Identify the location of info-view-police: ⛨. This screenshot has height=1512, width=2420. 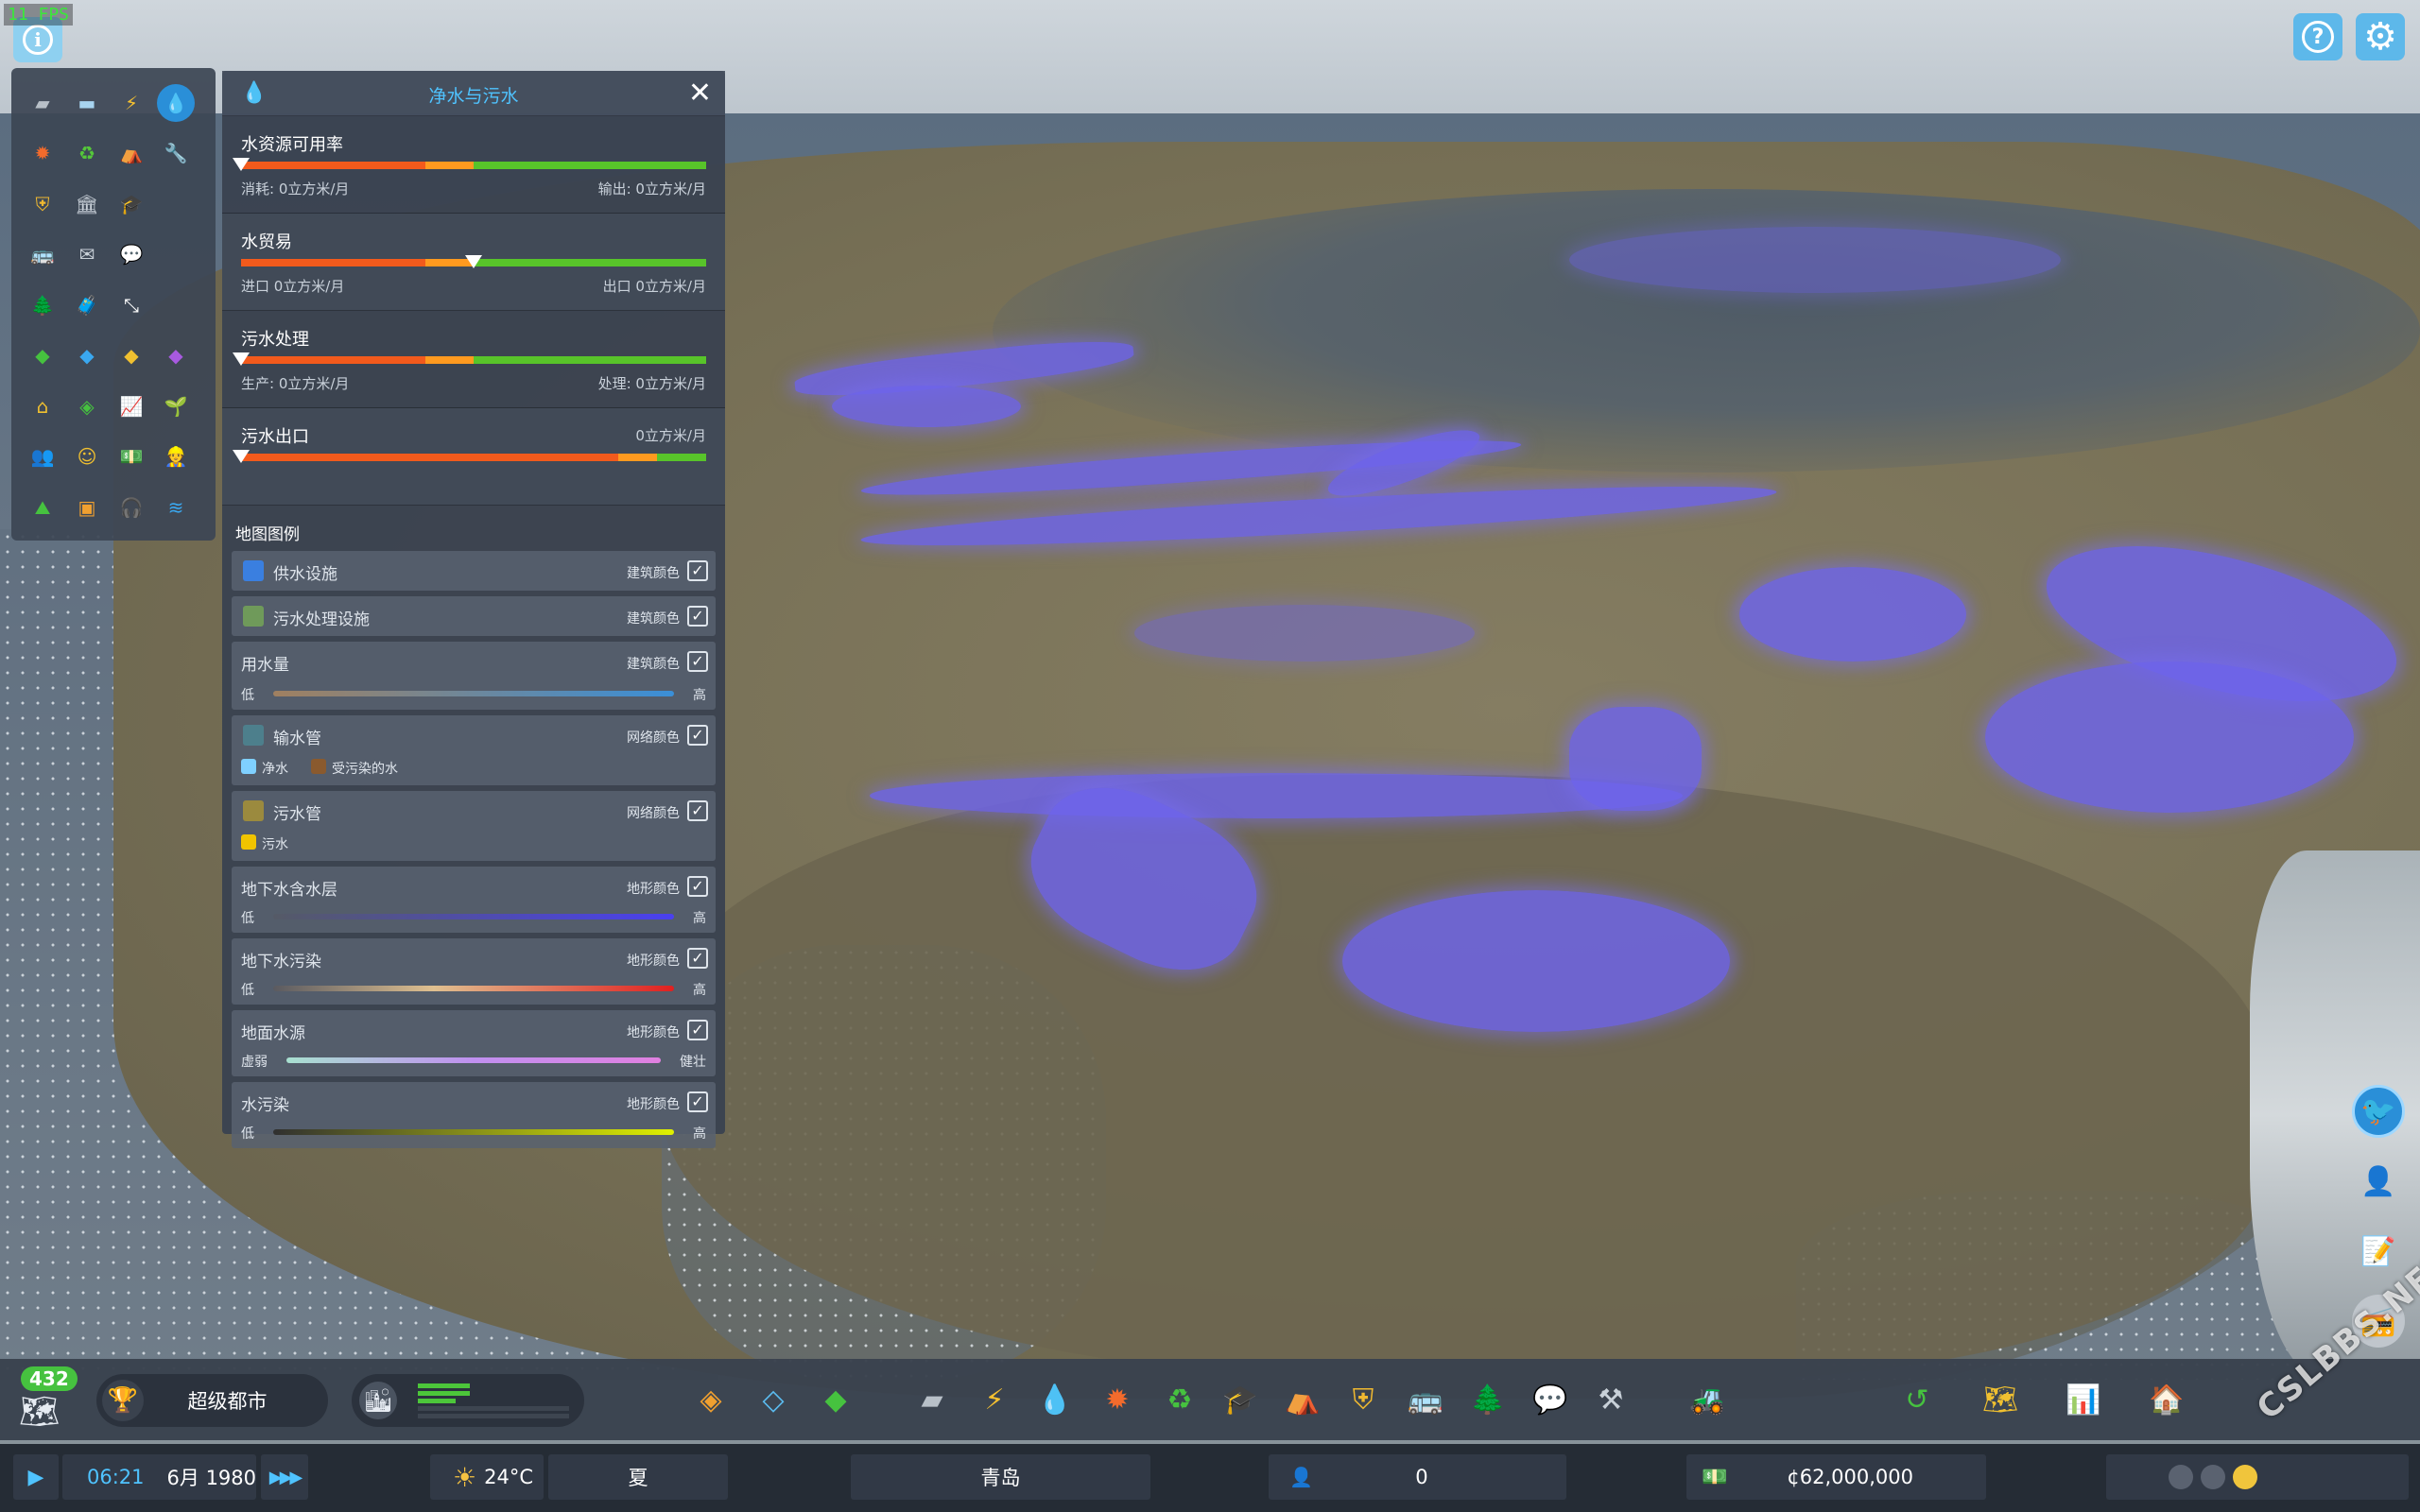
(42, 204).